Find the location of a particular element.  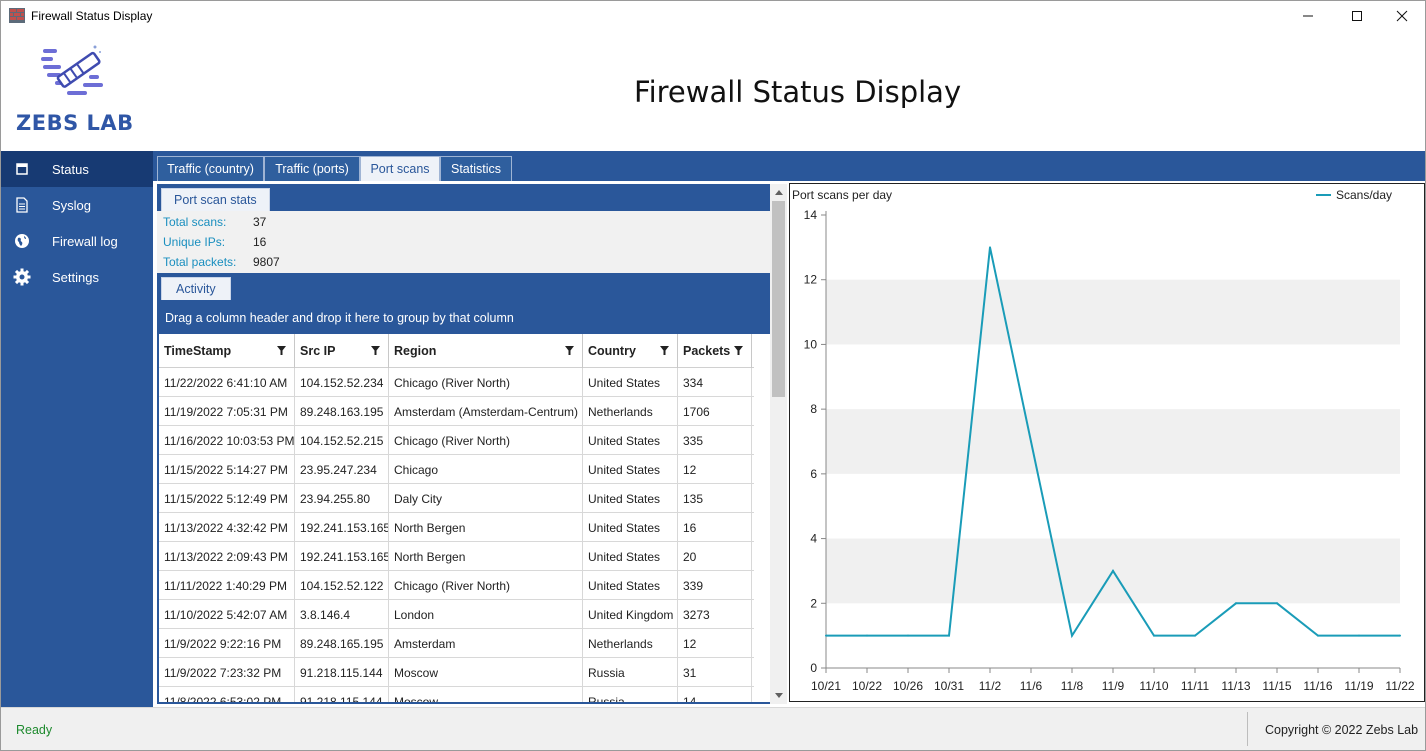

title-bar: Firewall Status Display is located at coordinates (713, 16).